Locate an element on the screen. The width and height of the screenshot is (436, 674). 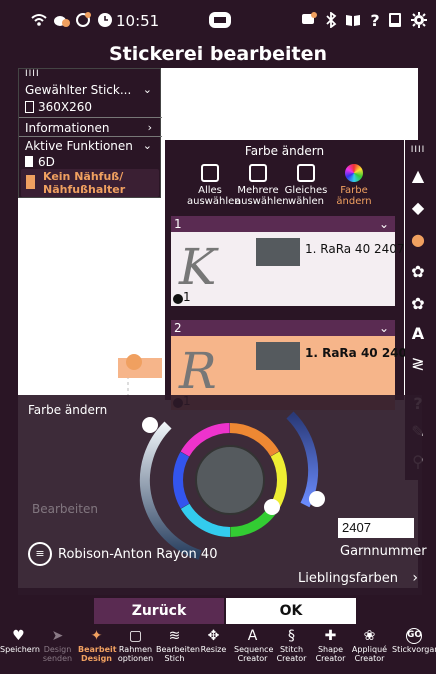
edit-design-button: ✦ Bearbeit Design is located at coordinates (97, 649).